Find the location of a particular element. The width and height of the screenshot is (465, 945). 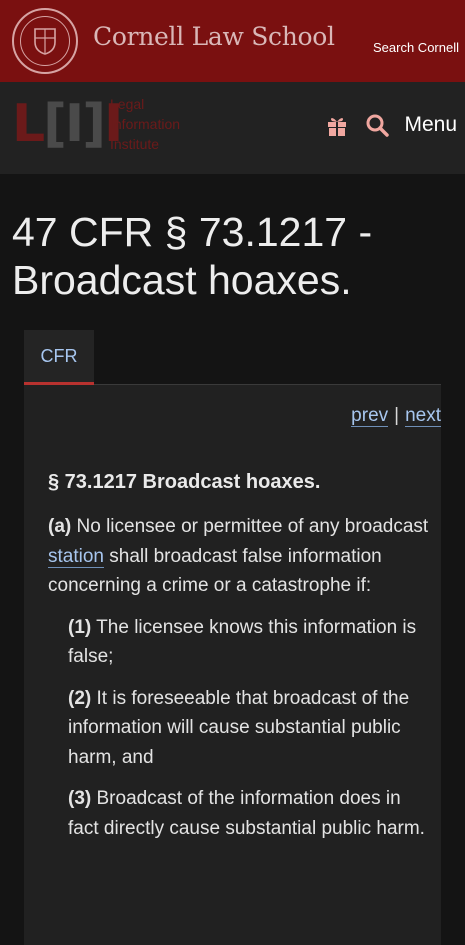

cornell-seal-icon is located at coordinates (45, 41).